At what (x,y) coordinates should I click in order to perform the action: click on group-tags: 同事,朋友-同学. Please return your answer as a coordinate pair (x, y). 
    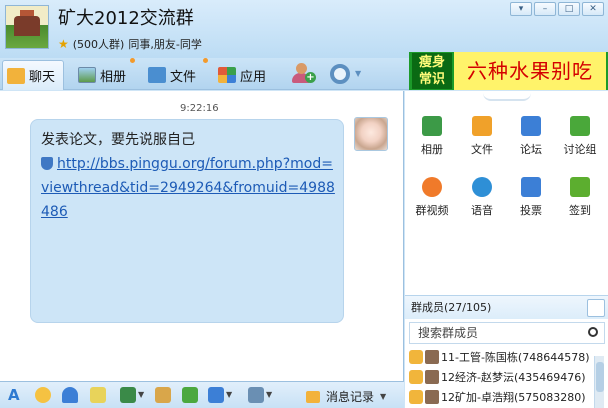
    Looking at the image, I should click on (165, 44).